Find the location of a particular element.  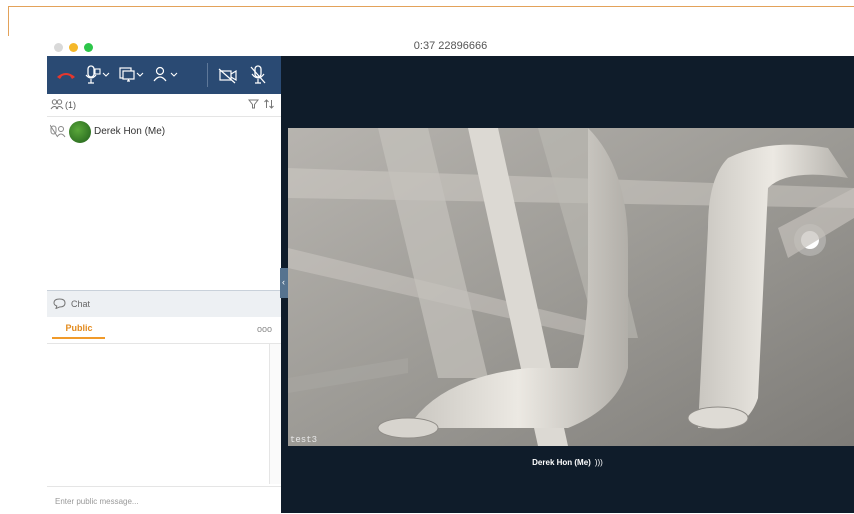

participant-row: Derek Hon (Me) is located at coordinates (164, 132).